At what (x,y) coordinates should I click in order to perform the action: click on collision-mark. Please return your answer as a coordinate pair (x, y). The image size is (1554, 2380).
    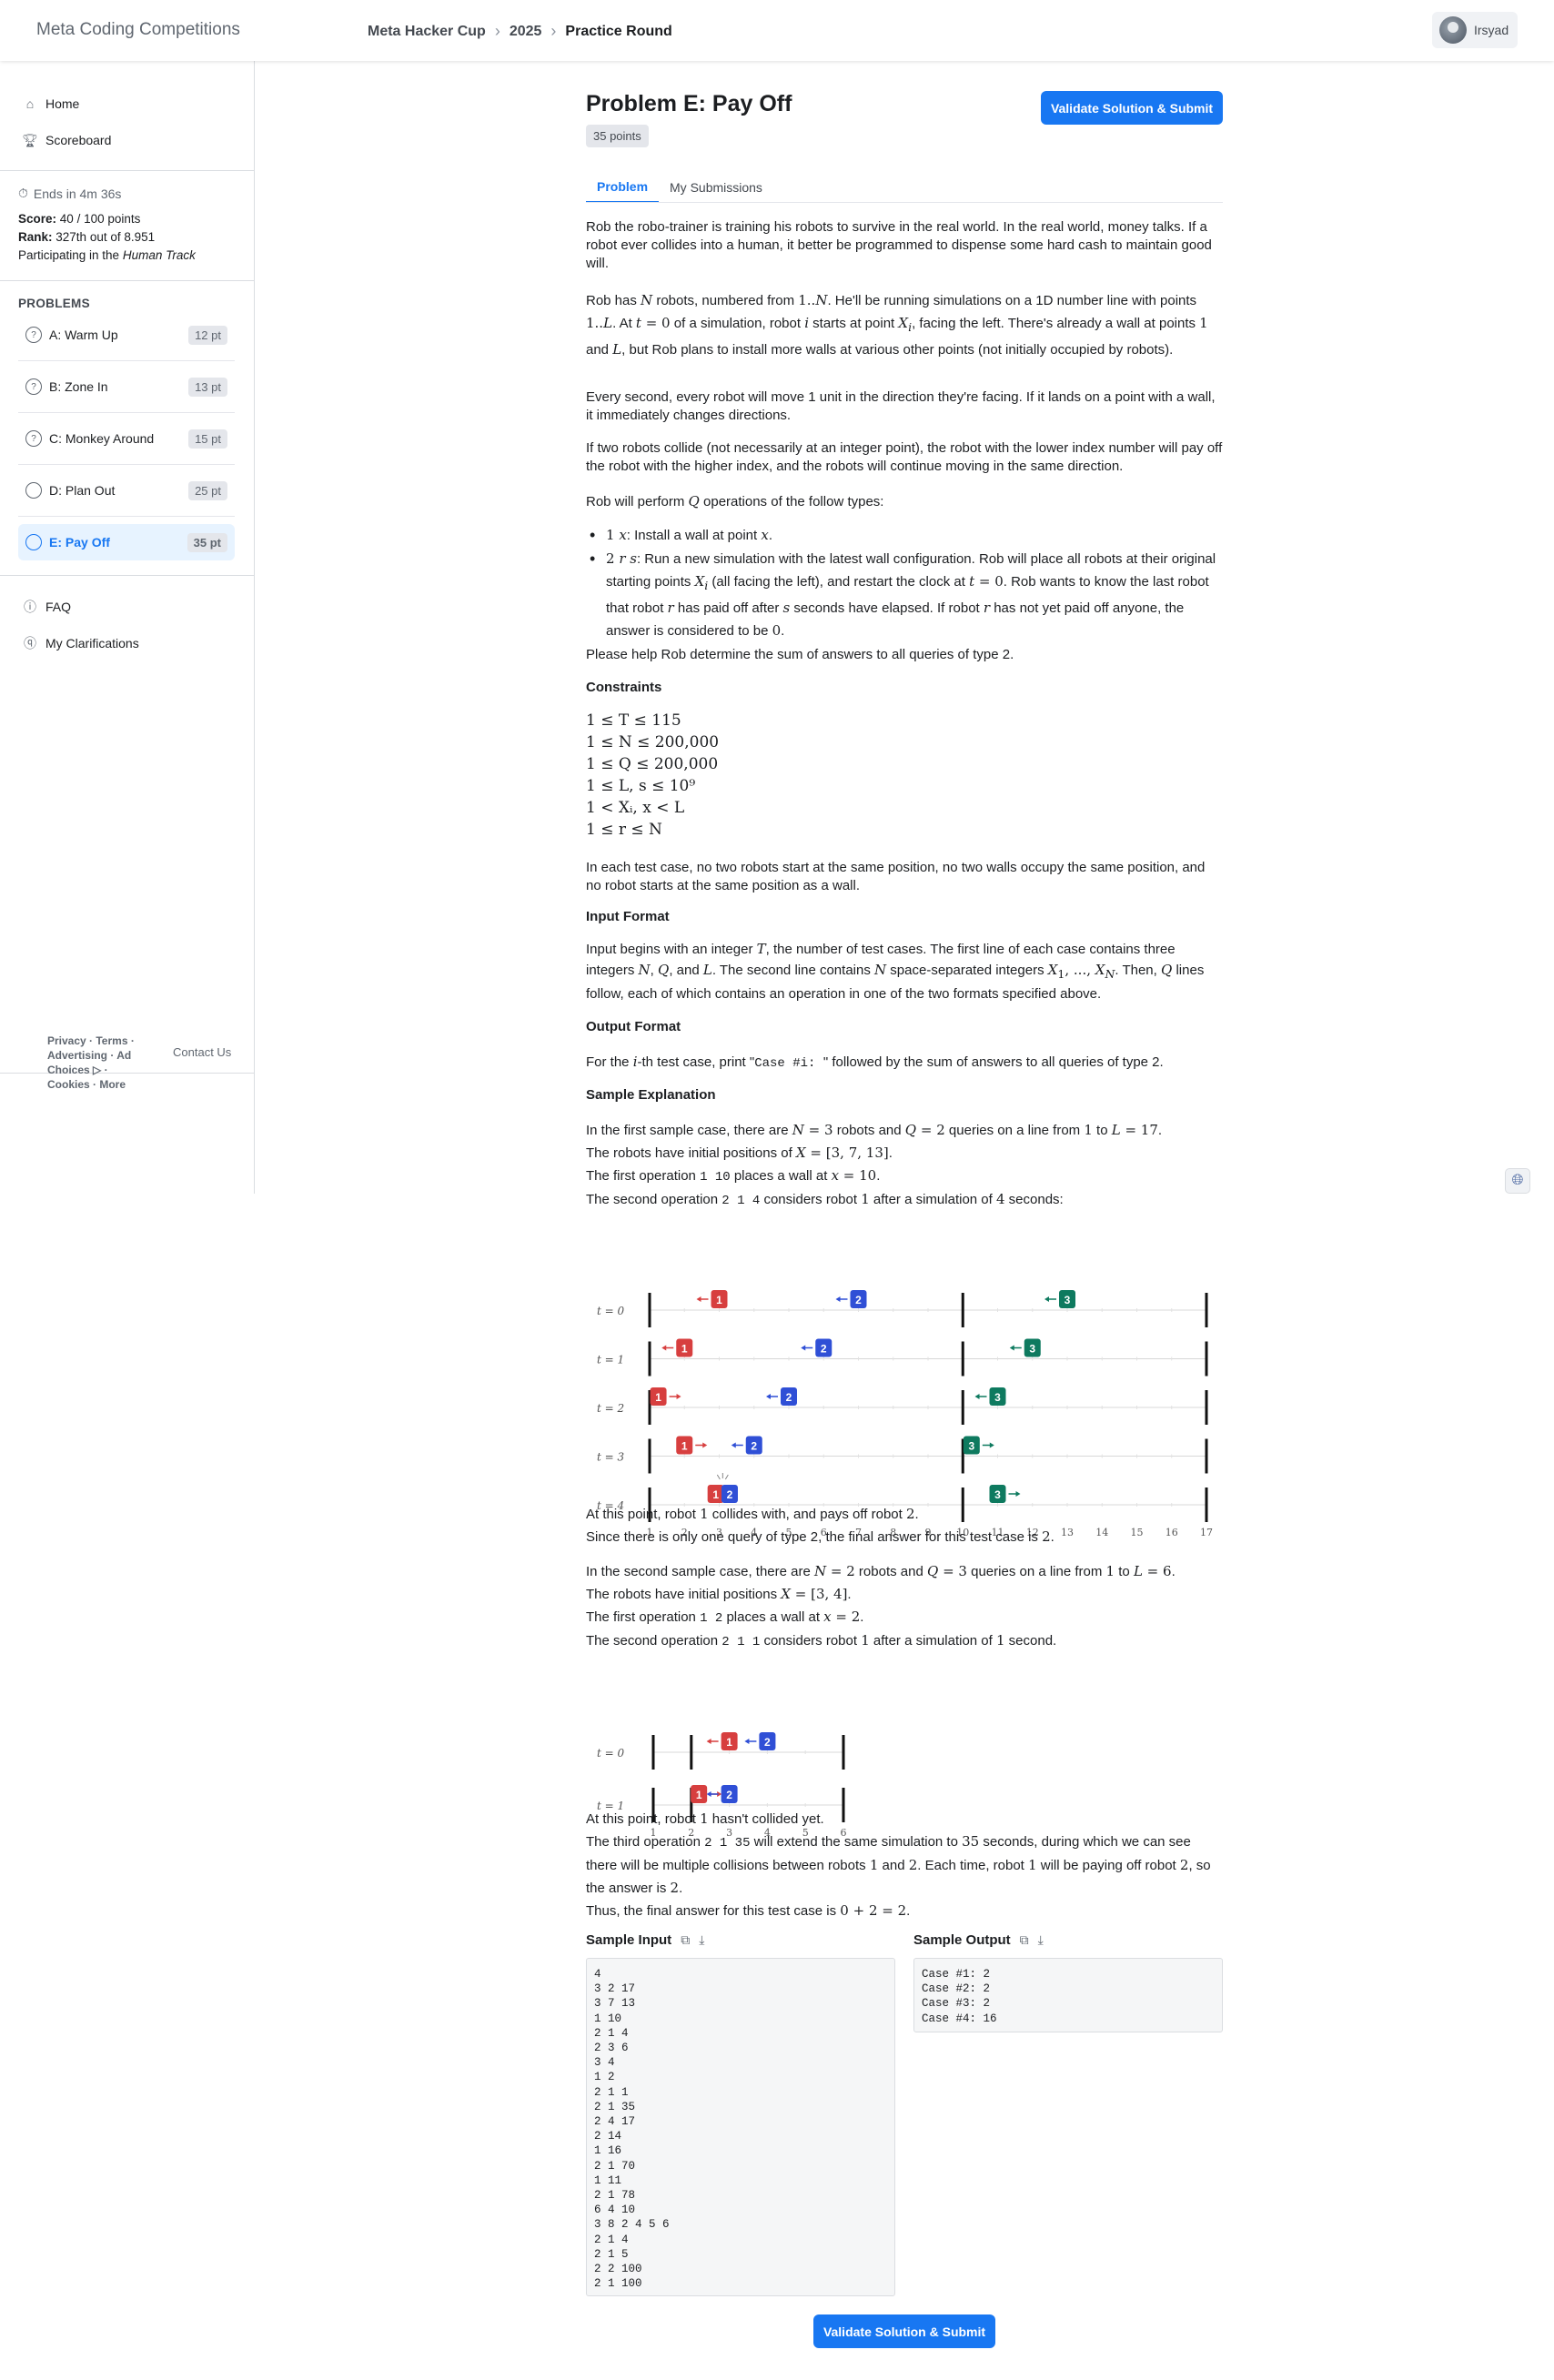
    Looking at the image, I should click on (722, 1476).